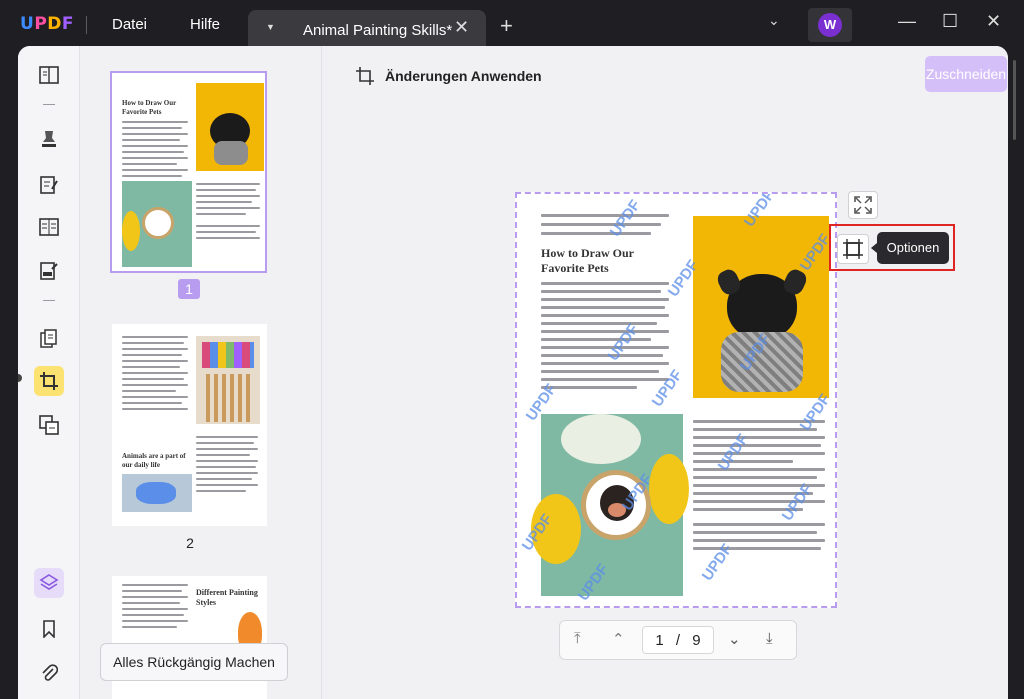 The height and width of the screenshot is (699, 1024). I want to click on expand-icon, so click(863, 205).